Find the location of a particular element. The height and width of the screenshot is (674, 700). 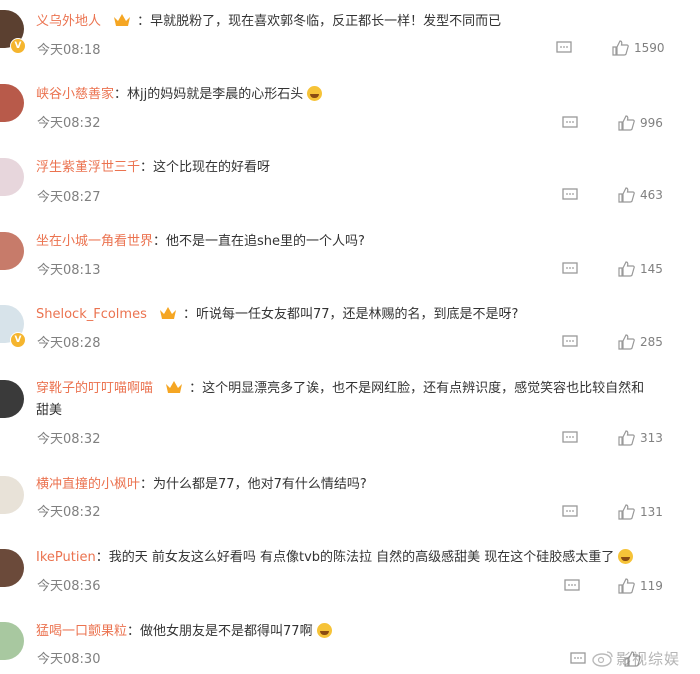

username: 浮生紫堇浮世三千 is located at coordinates (88, 167).